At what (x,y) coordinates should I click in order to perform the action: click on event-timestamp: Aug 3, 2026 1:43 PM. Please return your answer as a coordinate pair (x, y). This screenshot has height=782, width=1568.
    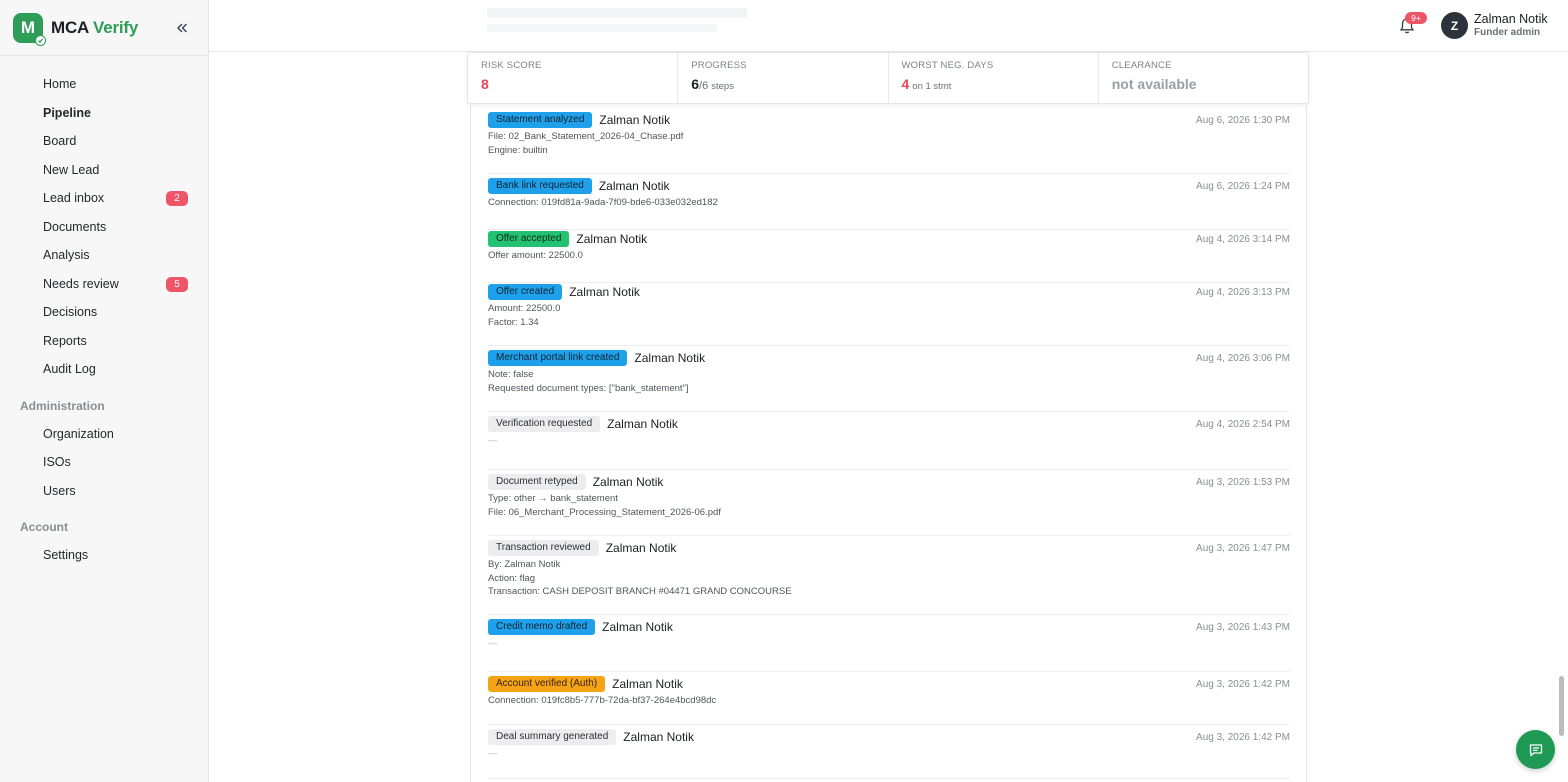
    Looking at the image, I should click on (1243, 627).